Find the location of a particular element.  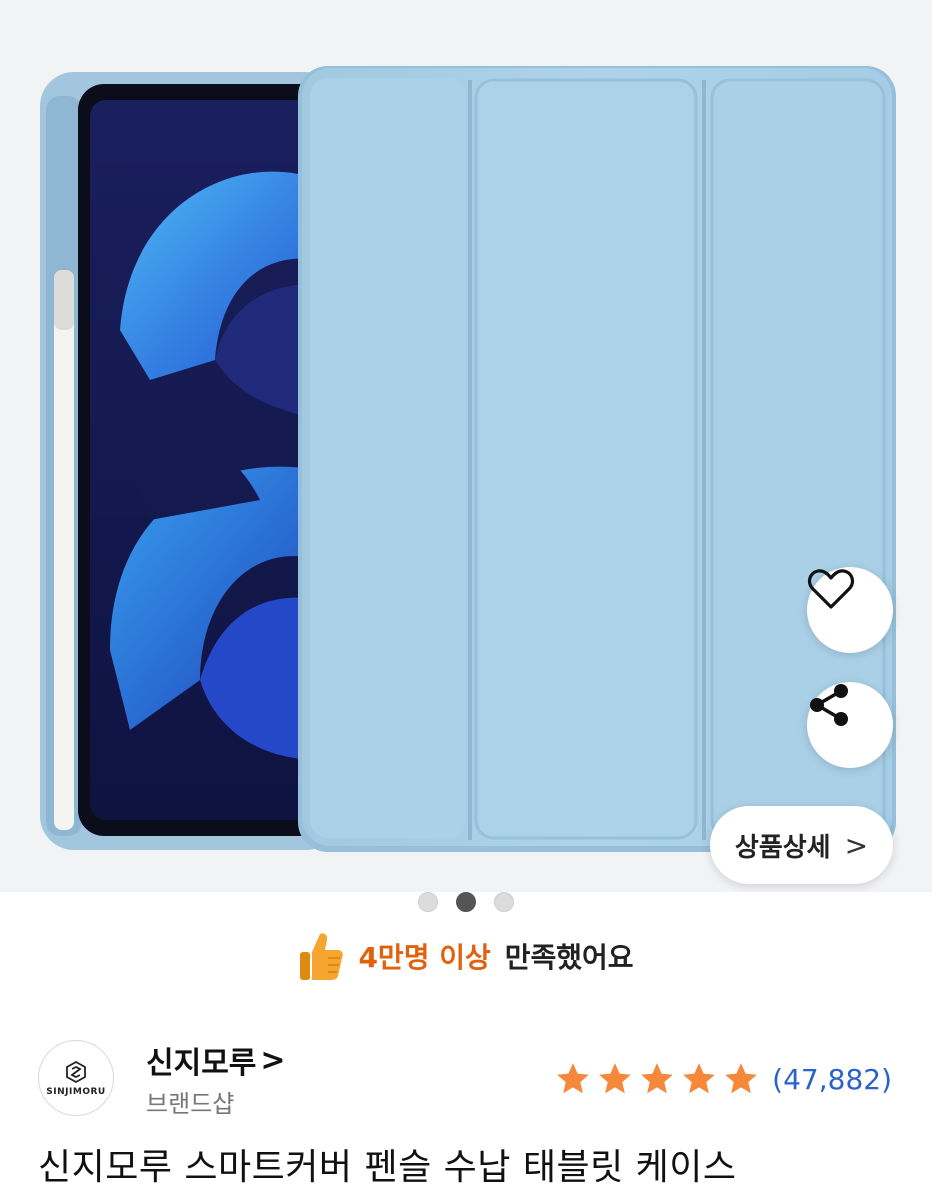

product-title: 신지모루 스마트커버 펜슬 수납 태블릿 케이스 is located at coordinates (387, 1167).